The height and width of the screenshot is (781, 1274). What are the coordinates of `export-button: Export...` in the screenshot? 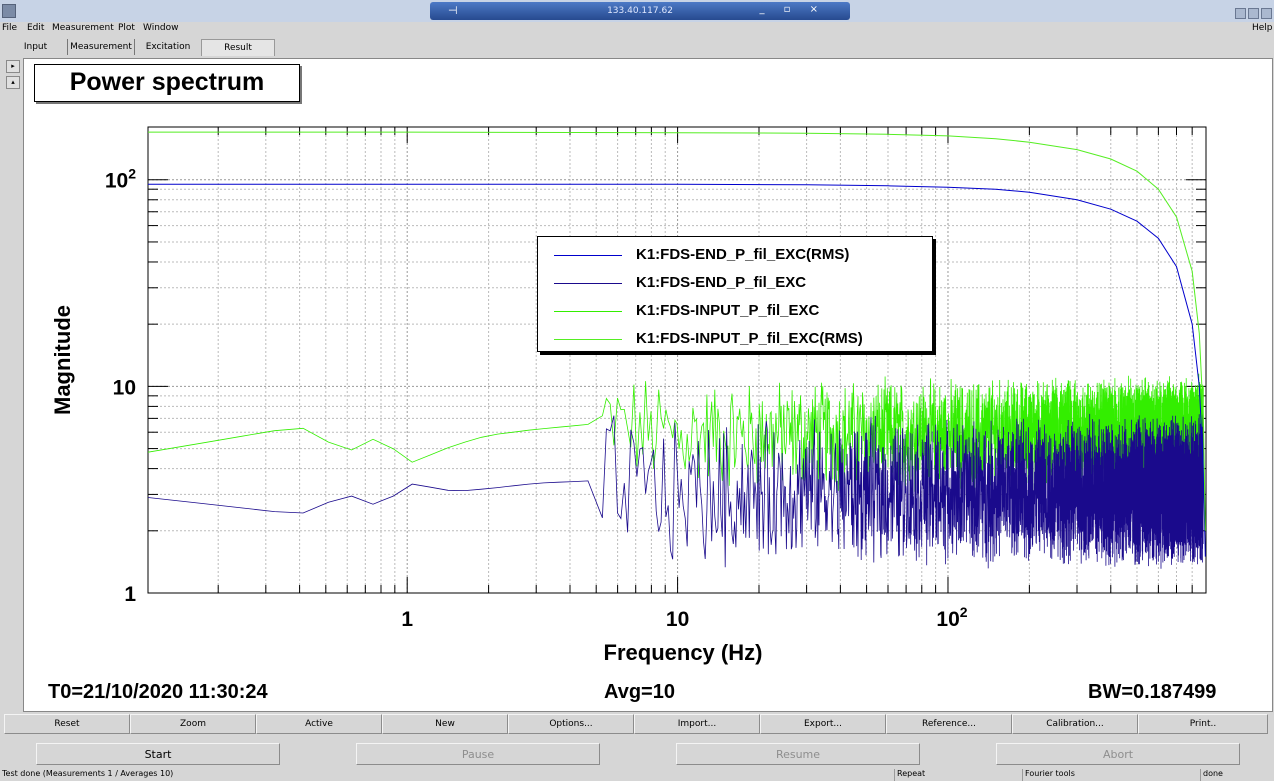 It's located at (823, 724).